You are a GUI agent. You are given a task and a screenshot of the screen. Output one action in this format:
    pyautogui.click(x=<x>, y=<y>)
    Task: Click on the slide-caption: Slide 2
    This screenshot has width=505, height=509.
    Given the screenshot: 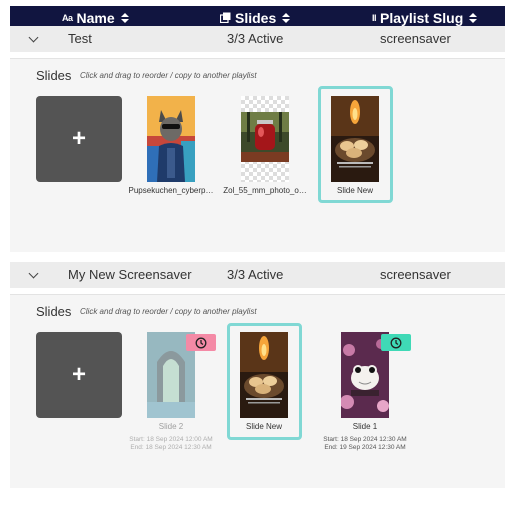 What is the action you would take?
    pyautogui.click(x=171, y=426)
    